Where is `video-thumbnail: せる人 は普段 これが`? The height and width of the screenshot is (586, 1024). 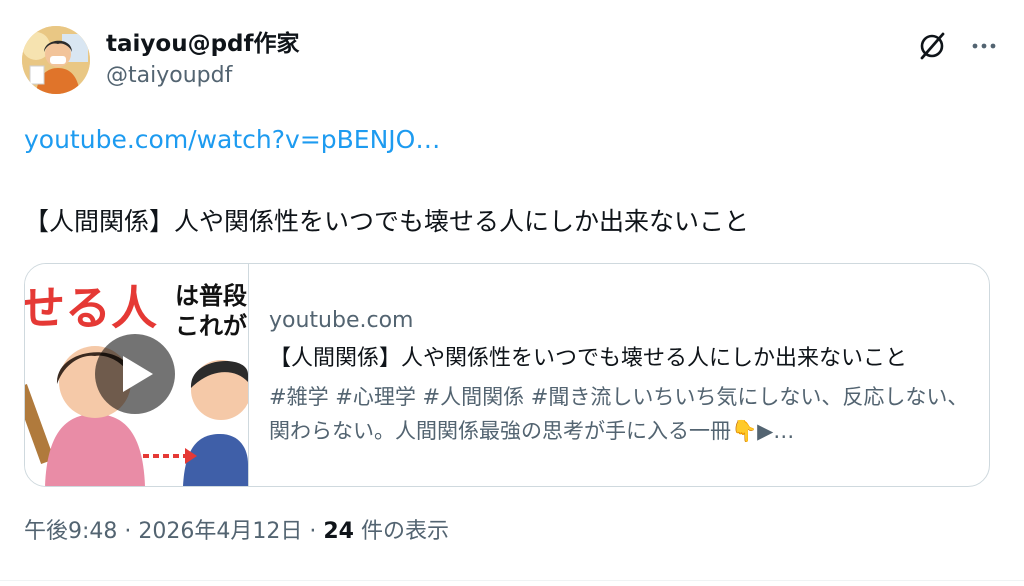
video-thumbnail: せる人 は普段 これが is located at coordinates (137, 375).